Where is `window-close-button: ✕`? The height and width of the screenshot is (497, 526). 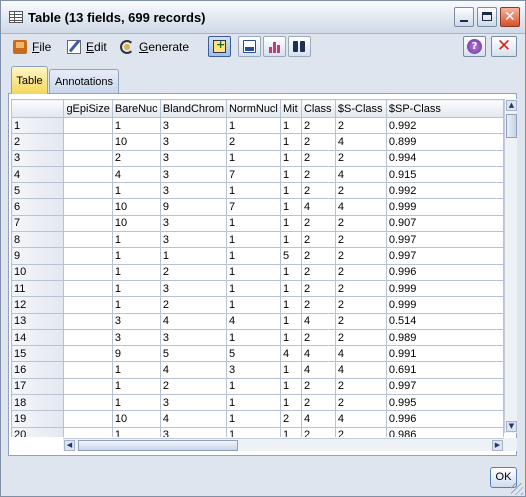
window-close-button: ✕ is located at coordinates (510, 17).